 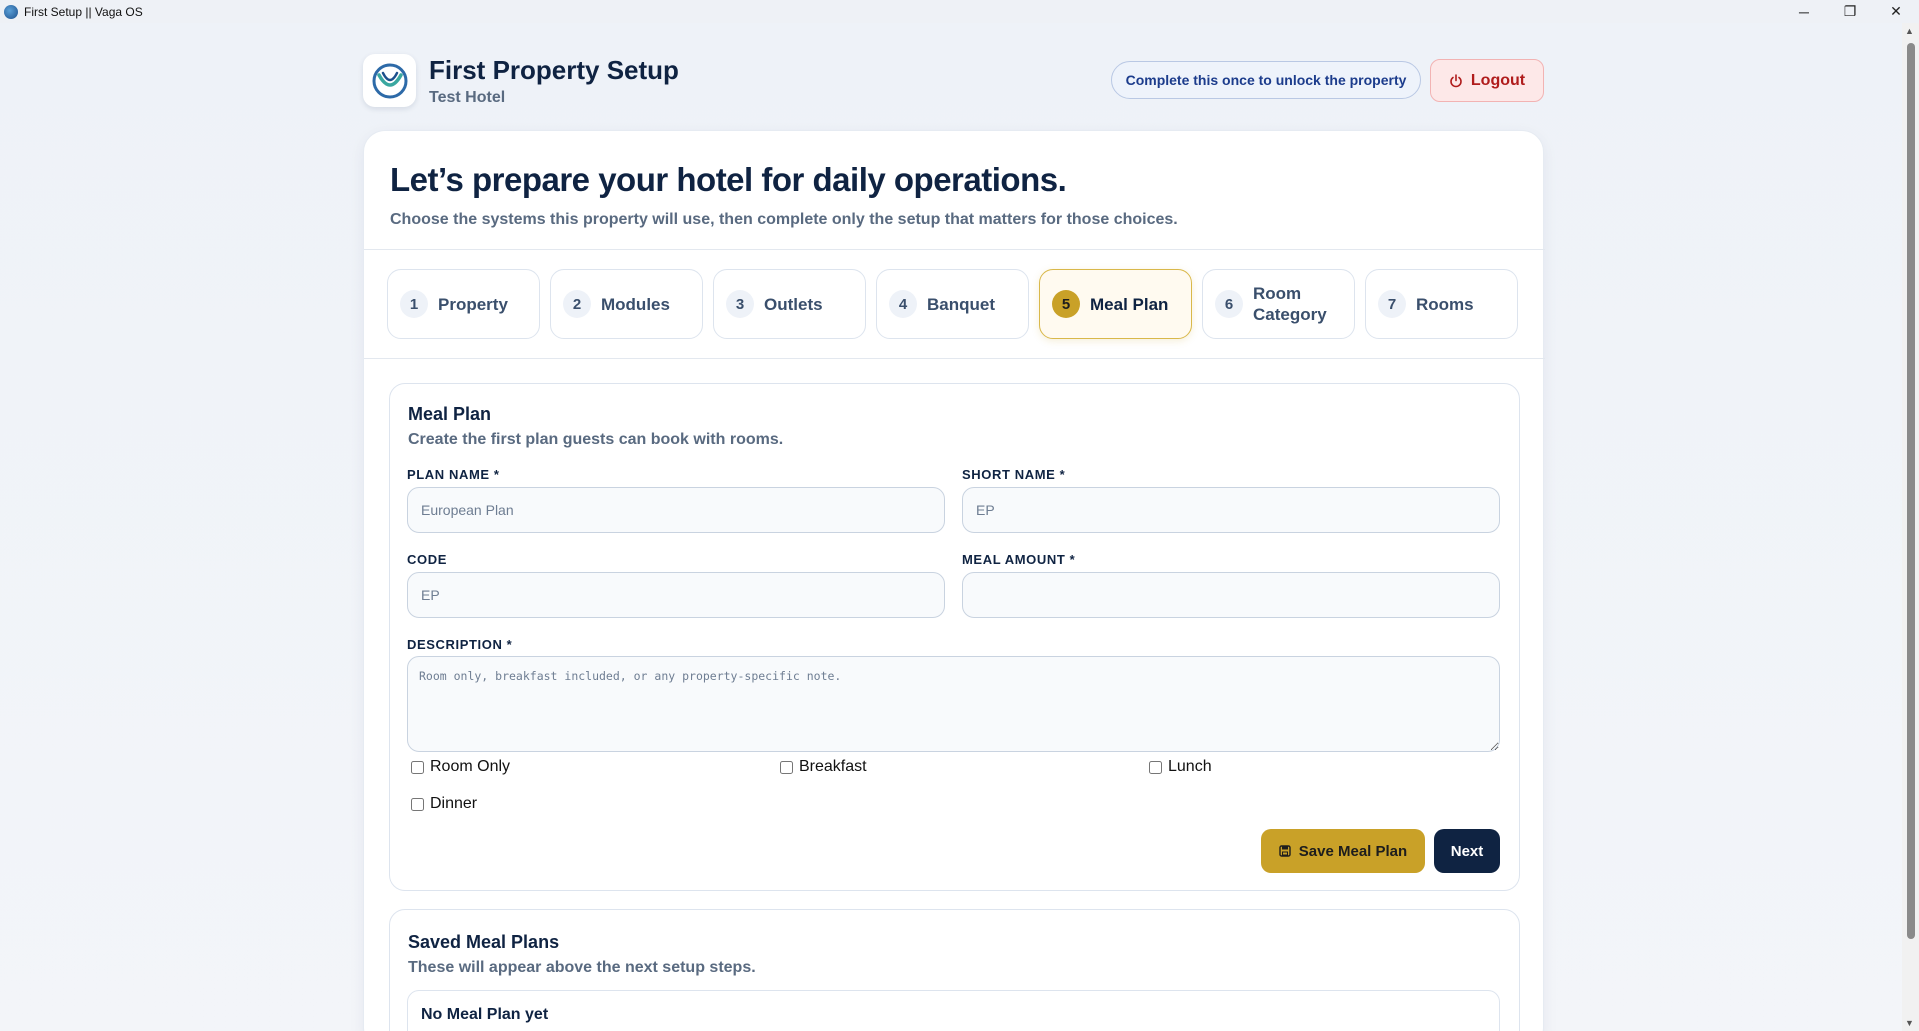 I want to click on power-icon, so click(x=1456, y=80).